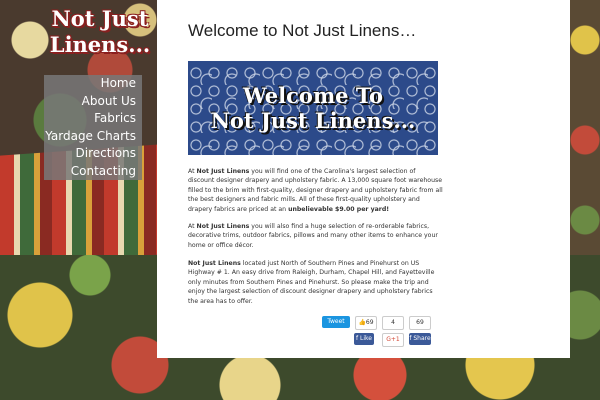  I want to click on tweet-button: Tweet, so click(336, 322).